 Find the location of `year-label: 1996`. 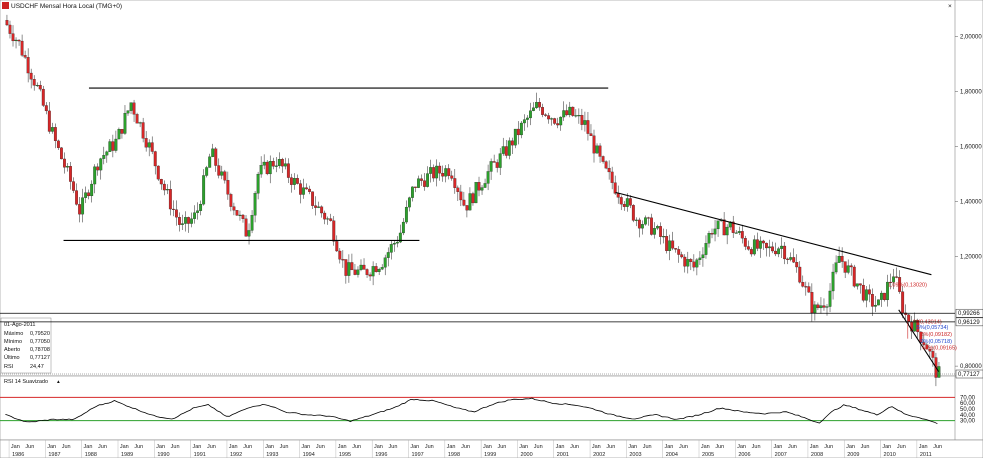

year-label: 1996 is located at coordinates (381, 455).